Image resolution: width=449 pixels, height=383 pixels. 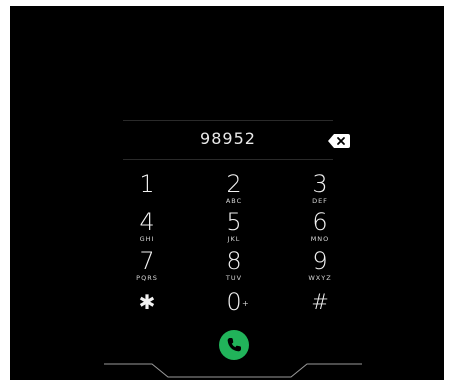 I want to click on bottom-frame-line, so click(x=233, y=370).